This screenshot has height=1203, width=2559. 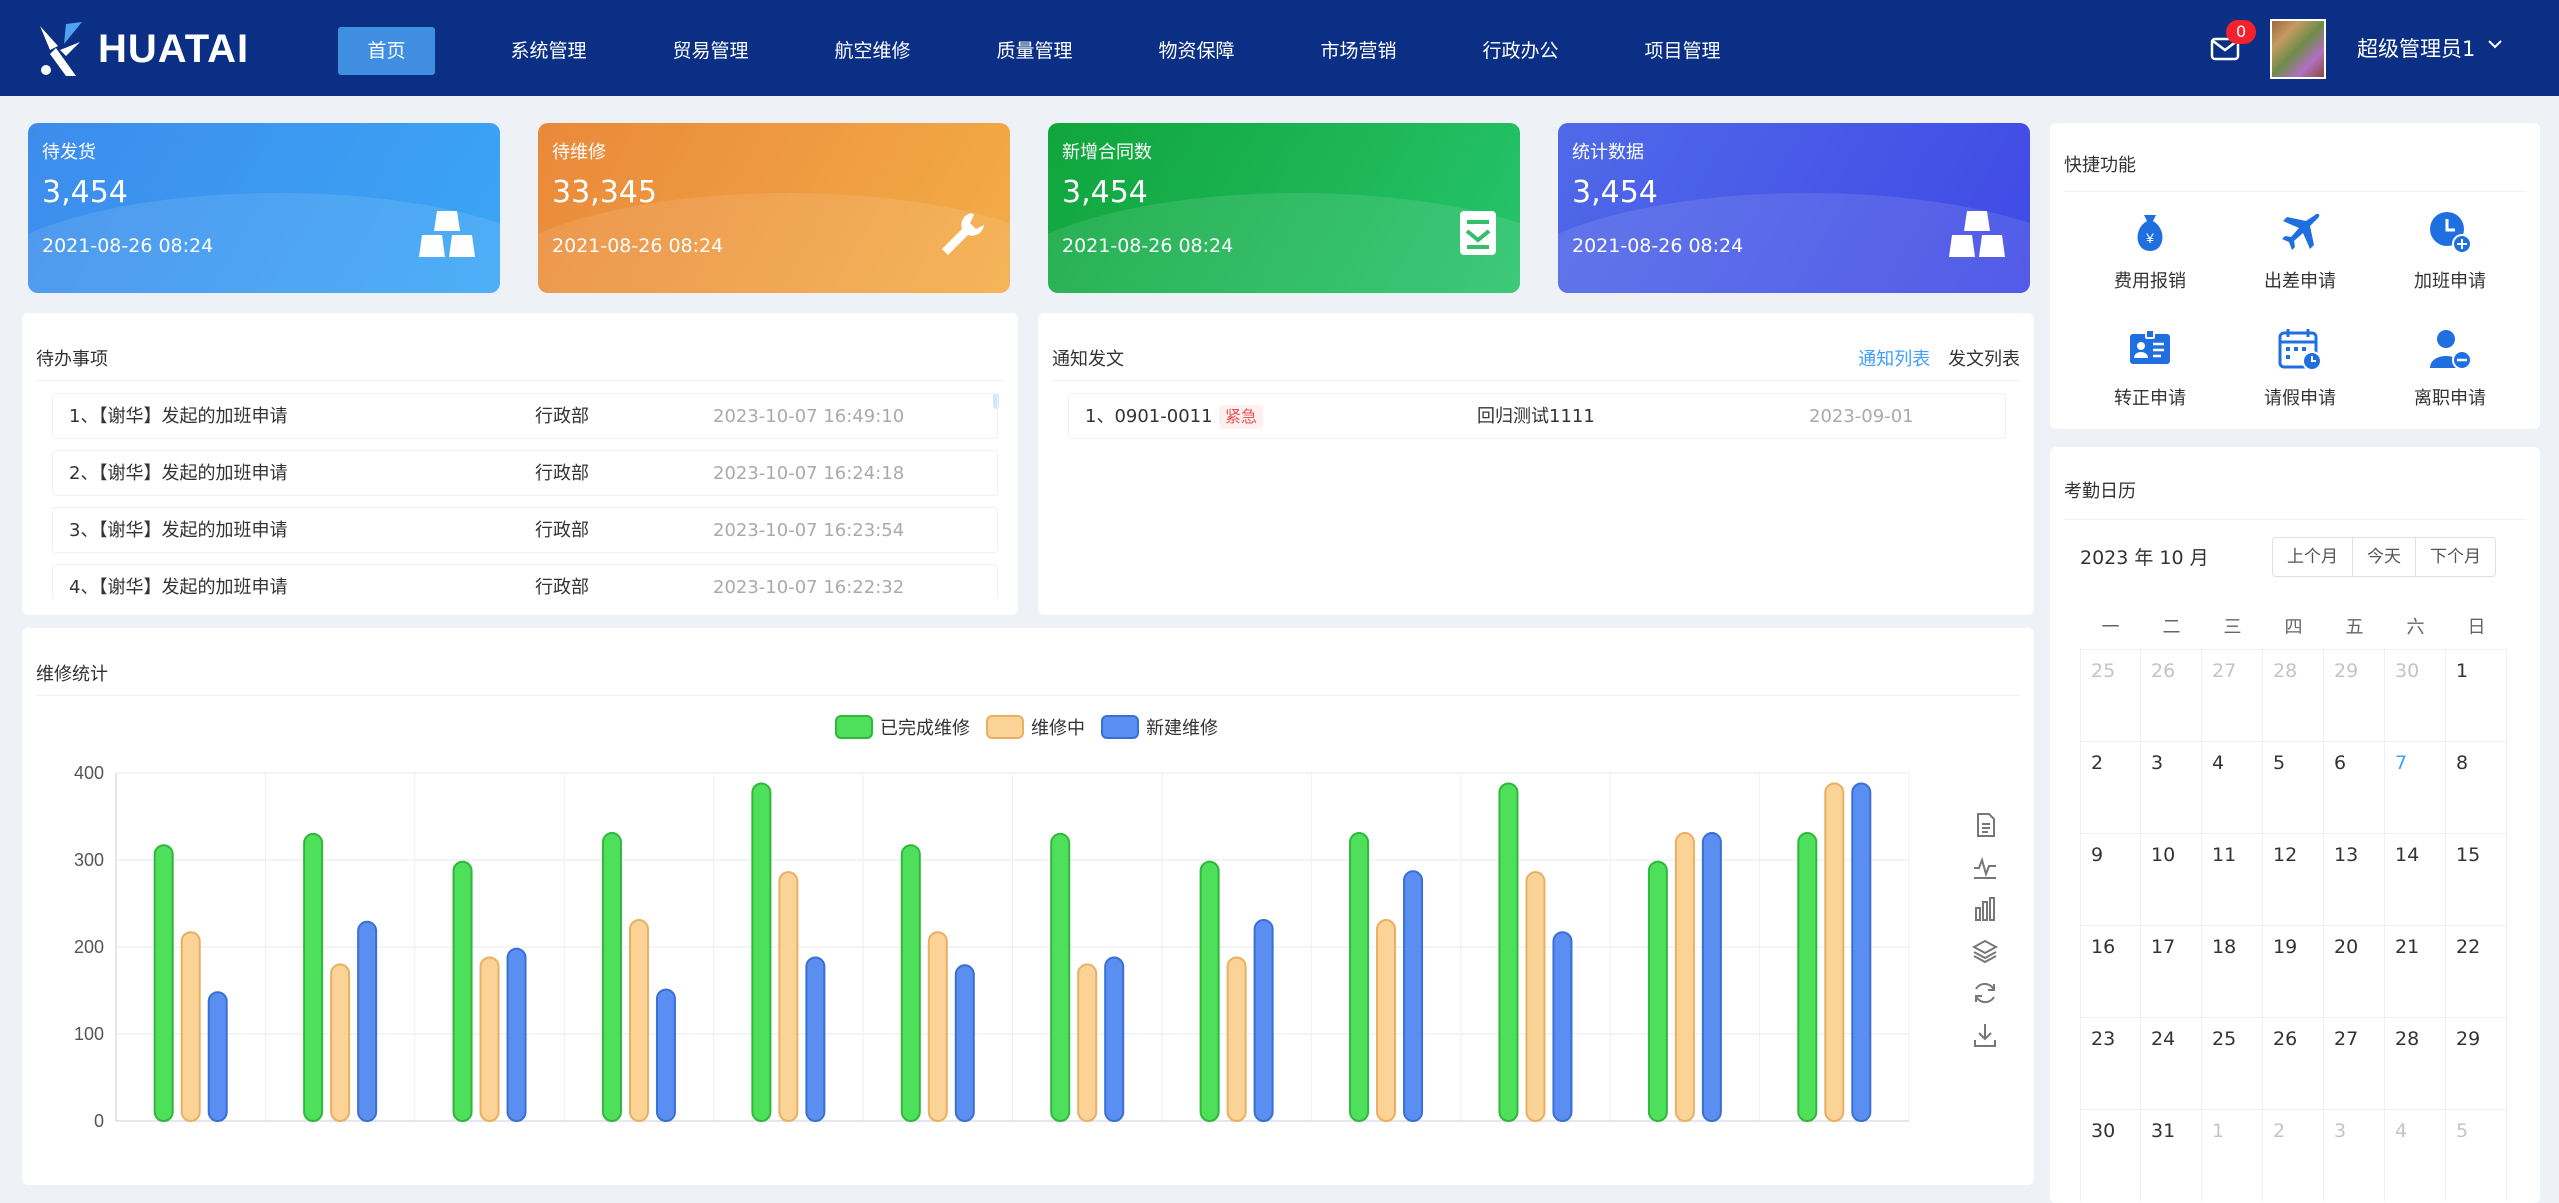 I want to click on nav-item-3: 航空维修, so click(x=872, y=51).